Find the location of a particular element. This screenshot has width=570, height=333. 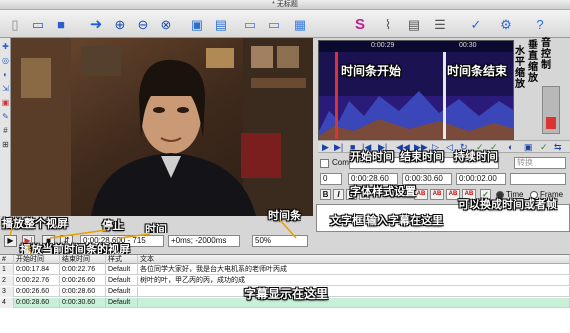

row-end: 0:00:22.76 is located at coordinates (83, 270).